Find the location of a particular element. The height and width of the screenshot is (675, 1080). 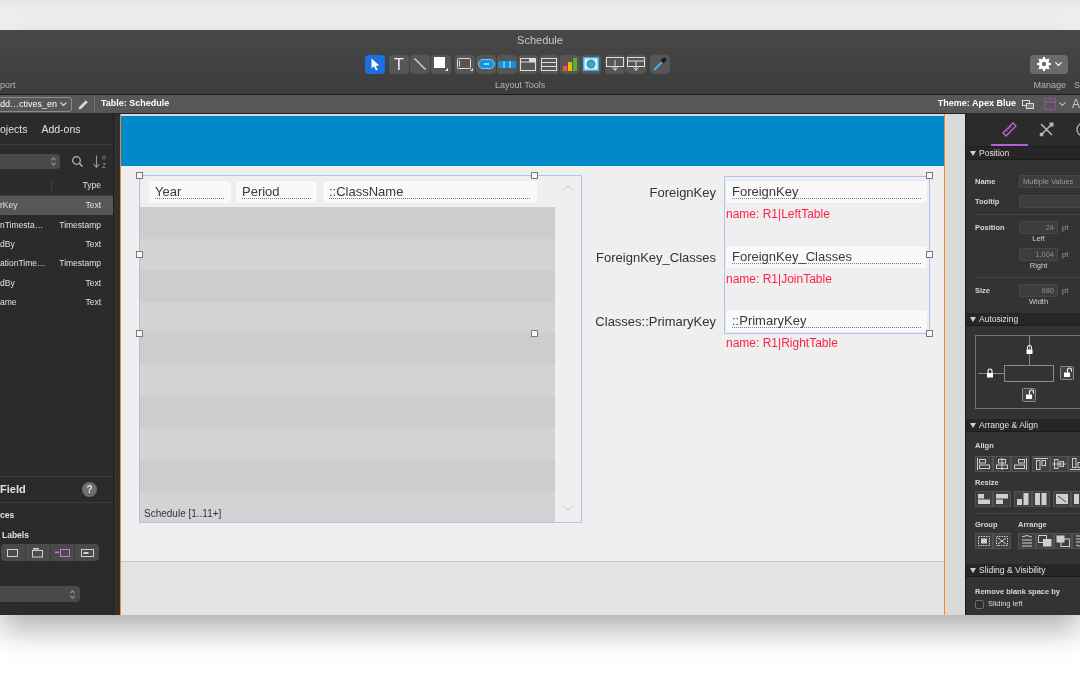

button-bar-tool-button is located at coordinates (507, 64).